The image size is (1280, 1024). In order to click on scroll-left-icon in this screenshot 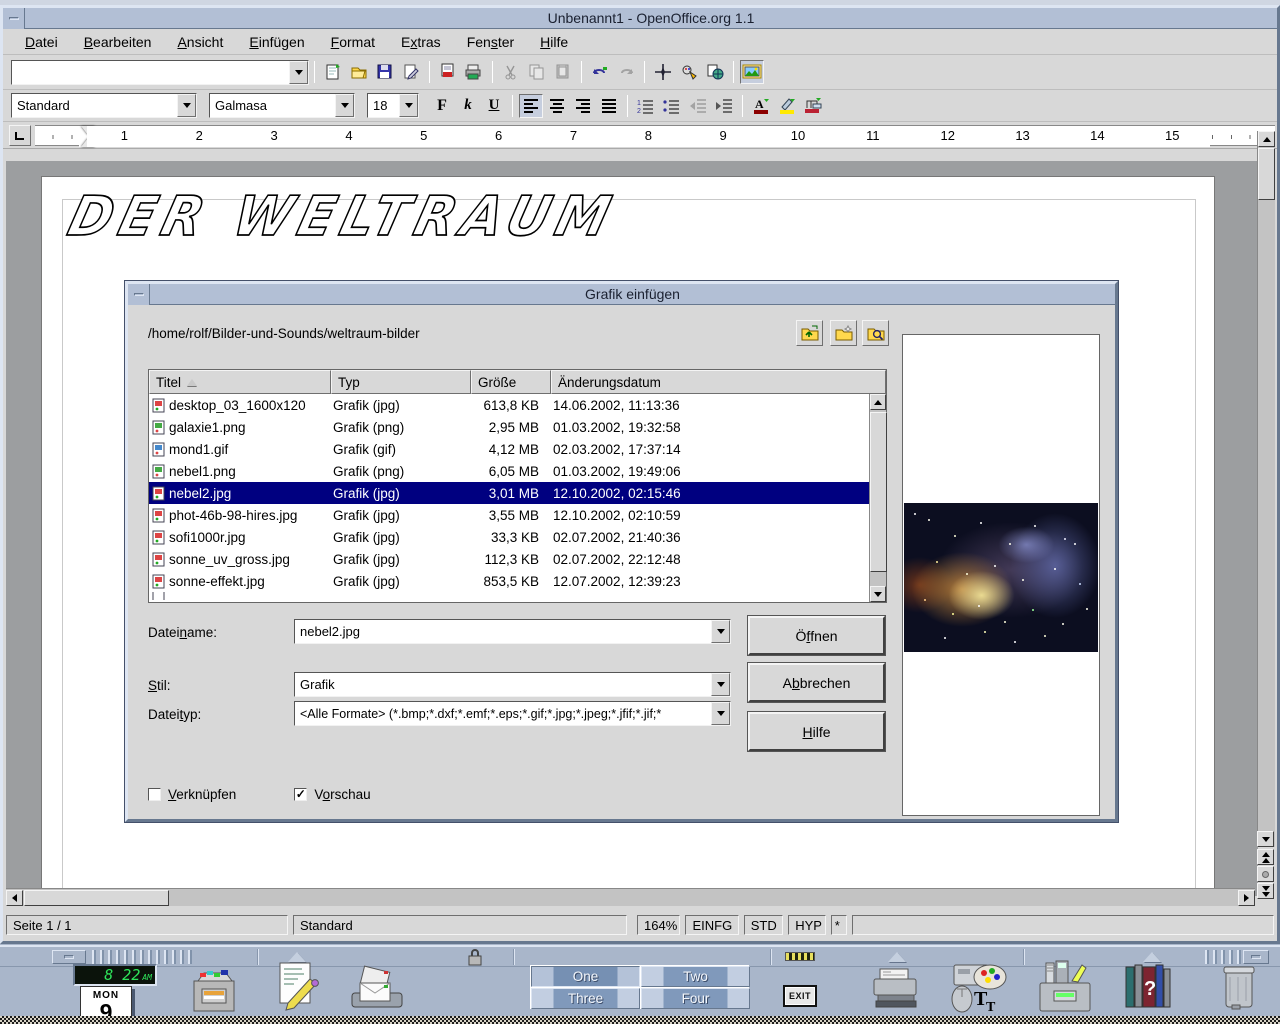, I will do `click(14, 897)`.